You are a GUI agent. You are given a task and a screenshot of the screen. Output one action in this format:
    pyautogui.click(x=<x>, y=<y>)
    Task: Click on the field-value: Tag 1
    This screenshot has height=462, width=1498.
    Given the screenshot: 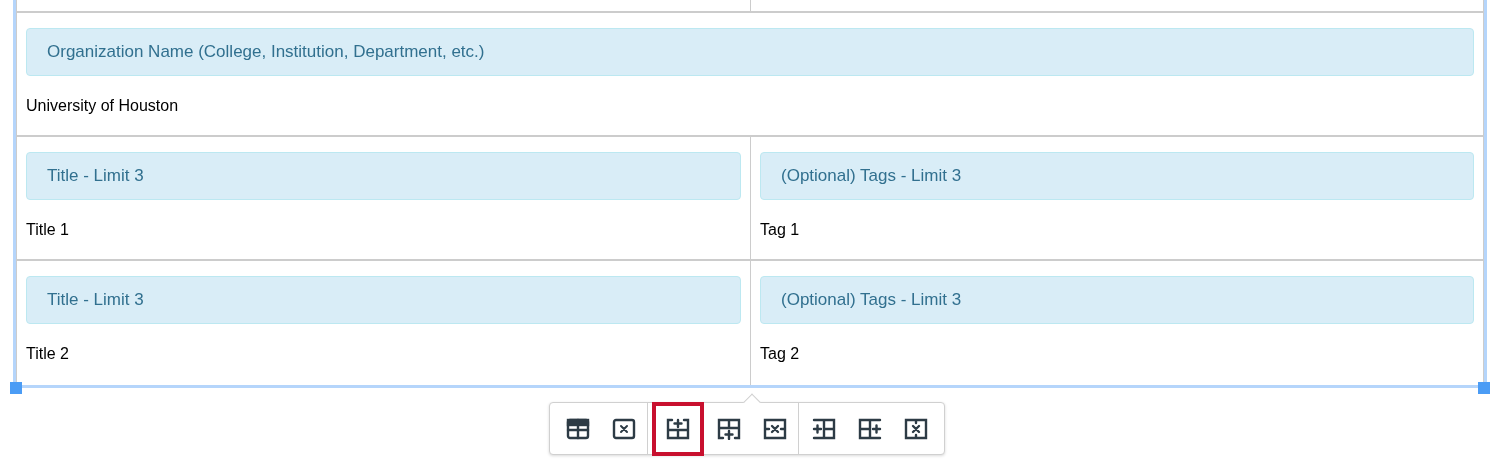 What is the action you would take?
    pyautogui.click(x=780, y=230)
    